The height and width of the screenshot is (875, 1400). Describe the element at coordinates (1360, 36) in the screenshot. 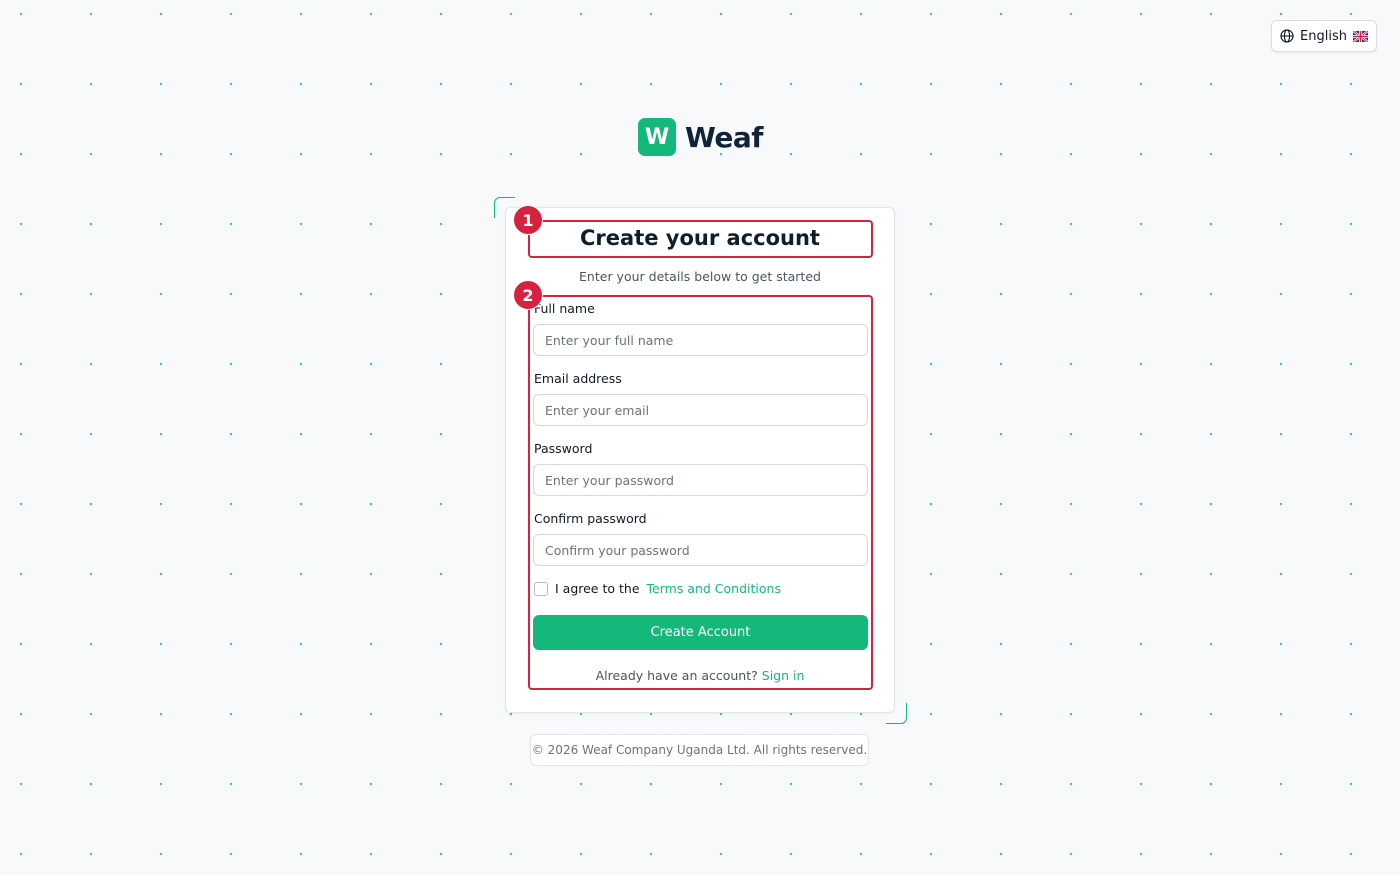

I see `uk-flag-icon` at that location.